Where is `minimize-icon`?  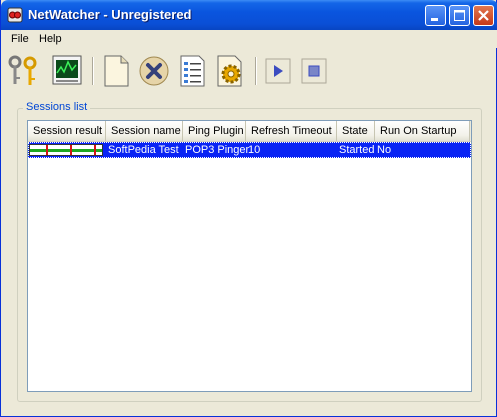
minimize-icon is located at coordinates (434, 19).